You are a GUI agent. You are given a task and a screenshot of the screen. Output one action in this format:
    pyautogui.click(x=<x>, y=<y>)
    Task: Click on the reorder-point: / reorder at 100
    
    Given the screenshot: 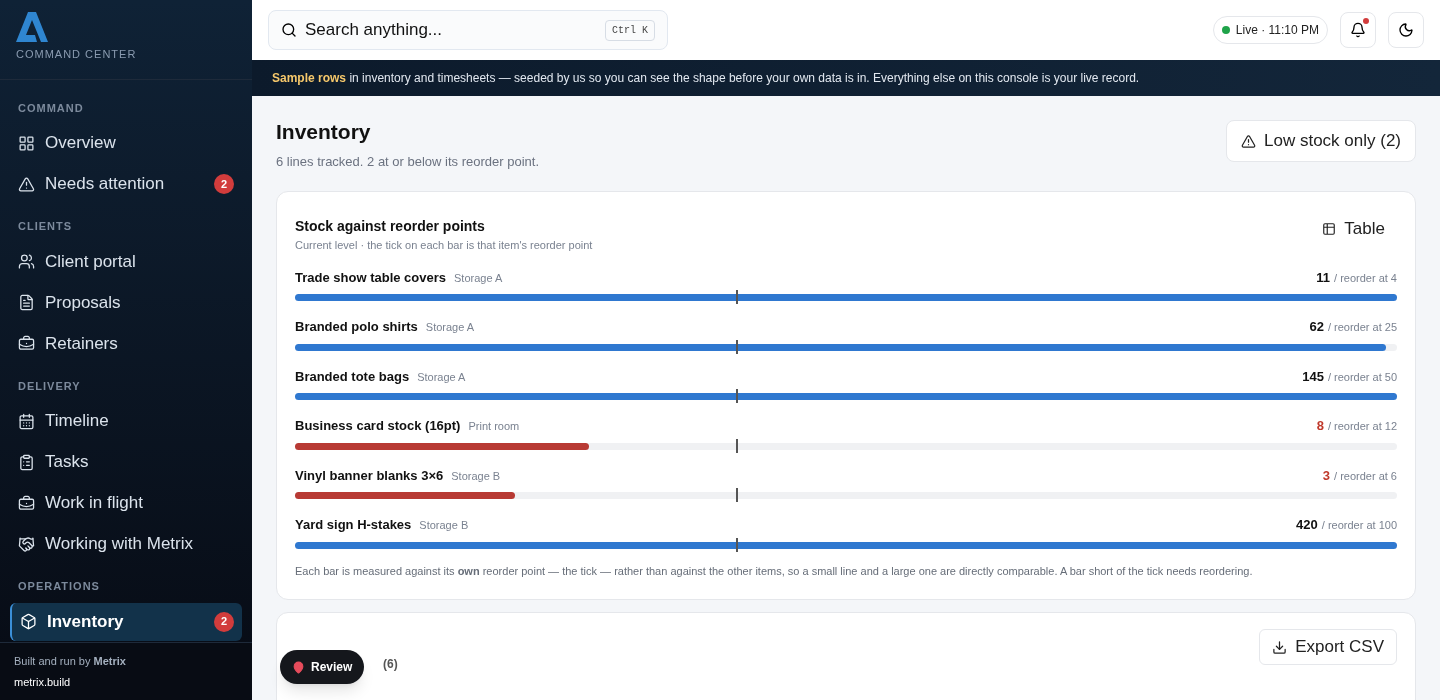 What is the action you would take?
    pyautogui.click(x=1359, y=525)
    